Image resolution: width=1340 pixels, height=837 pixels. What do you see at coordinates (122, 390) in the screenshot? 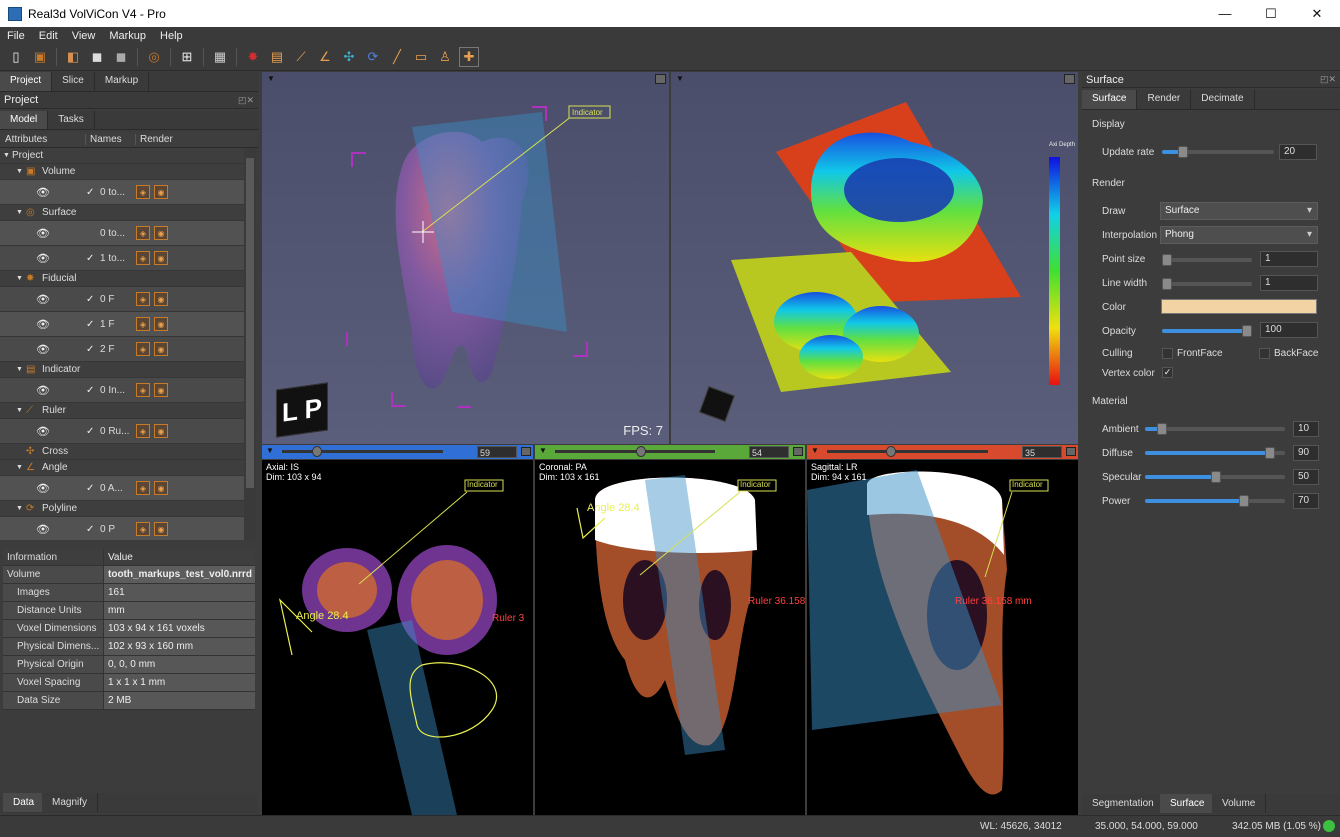
I see `tree-item: 👁 ✓ 0 In... ◈ ◉` at bounding box center [122, 390].